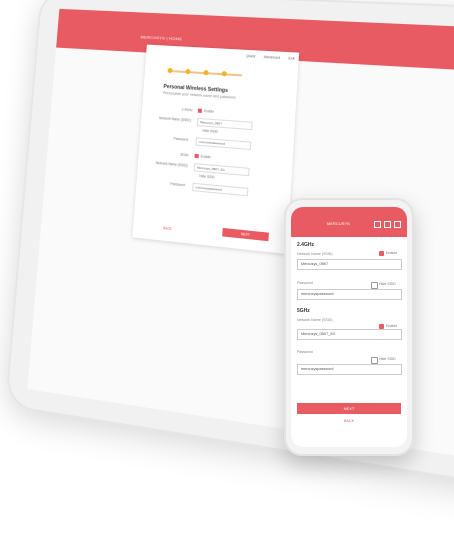 Image resolution: width=454 pixels, height=555 pixels. Describe the element at coordinates (196, 156) in the screenshot. I see `enable-5g-checkbox` at that location.